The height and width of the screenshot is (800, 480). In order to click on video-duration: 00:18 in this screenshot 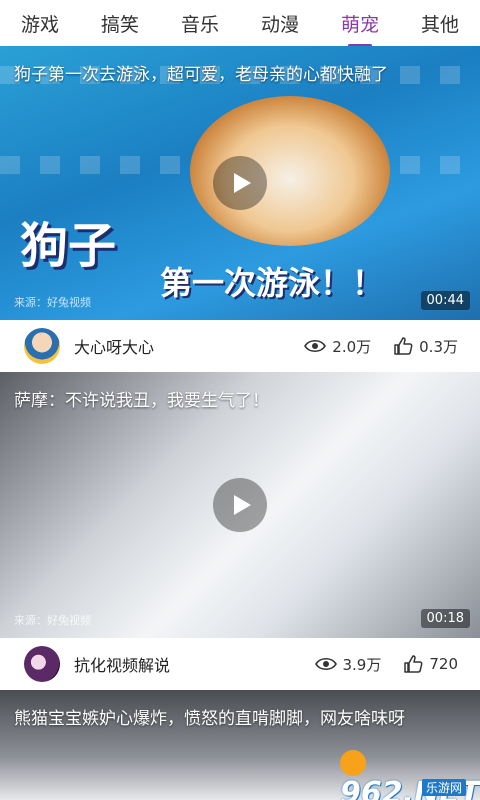, I will do `click(445, 618)`.